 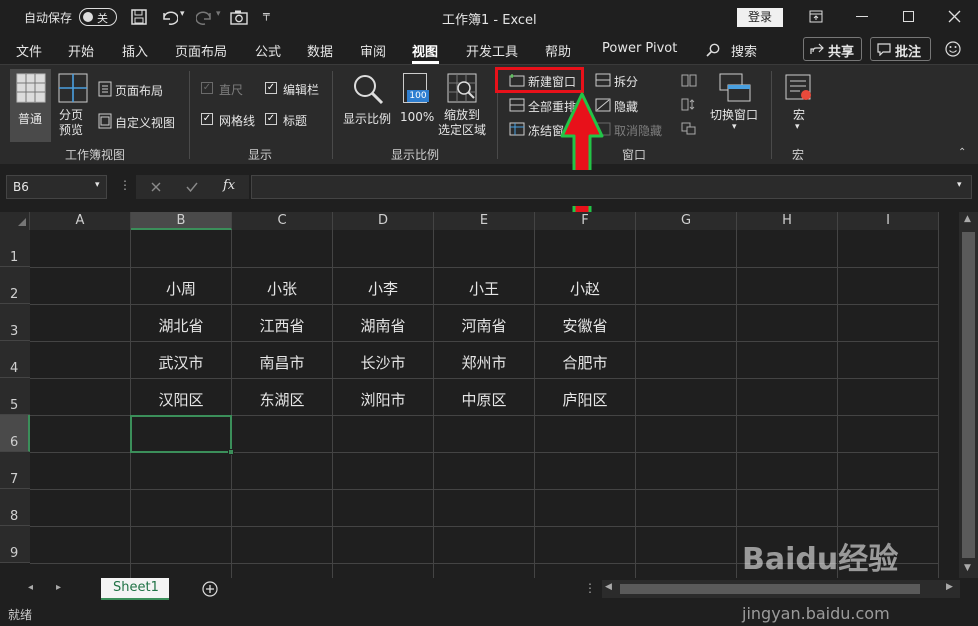 I want to click on row-header-1: 1, so click(x=15, y=248).